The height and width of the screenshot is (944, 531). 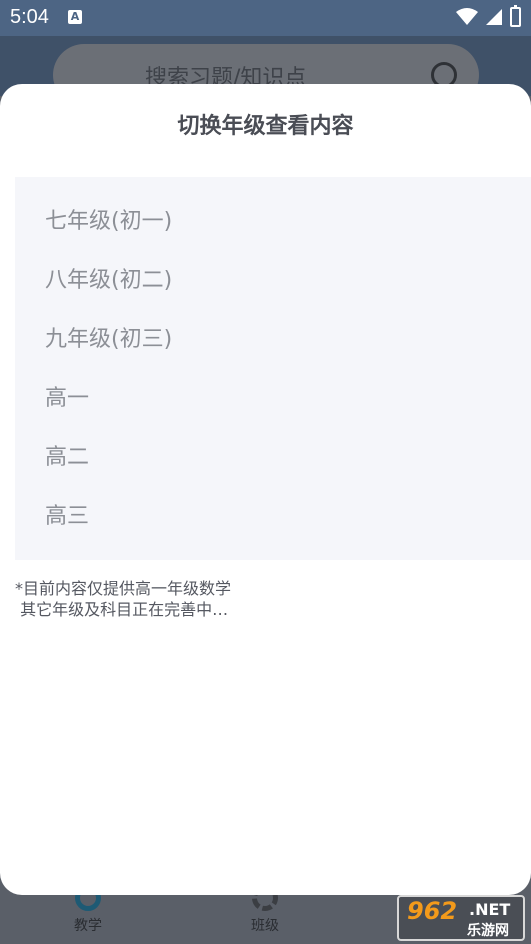 I want to click on wifi-icon, so click(x=467, y=16).